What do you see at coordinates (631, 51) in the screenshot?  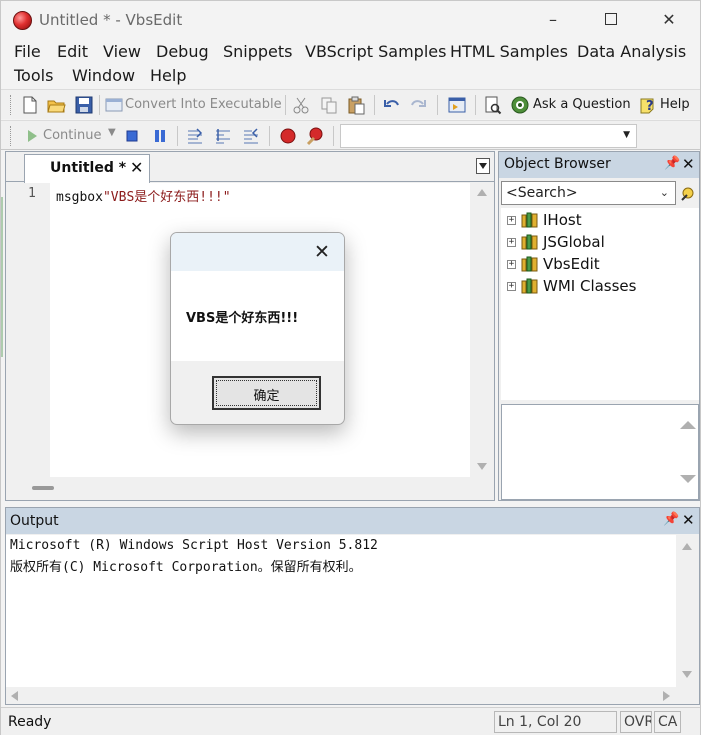 I see `menu-data-analysis: Data Analysis` at bounding box center [631, 51].